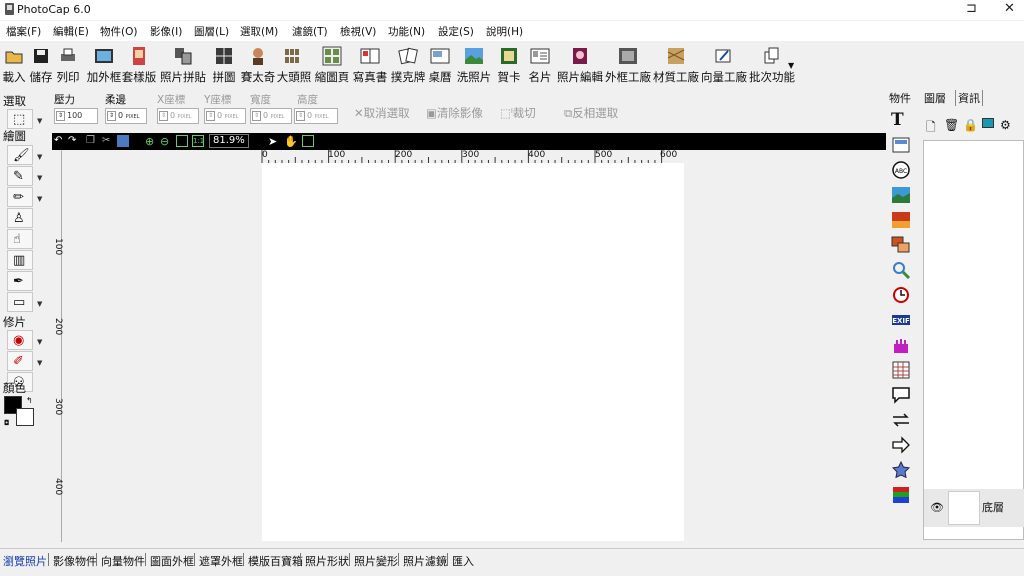  What do you see at coordinates (358, 31) in the screenshot?
I see `menu-view: 檢視(V)` at bounding box center [358, 31].